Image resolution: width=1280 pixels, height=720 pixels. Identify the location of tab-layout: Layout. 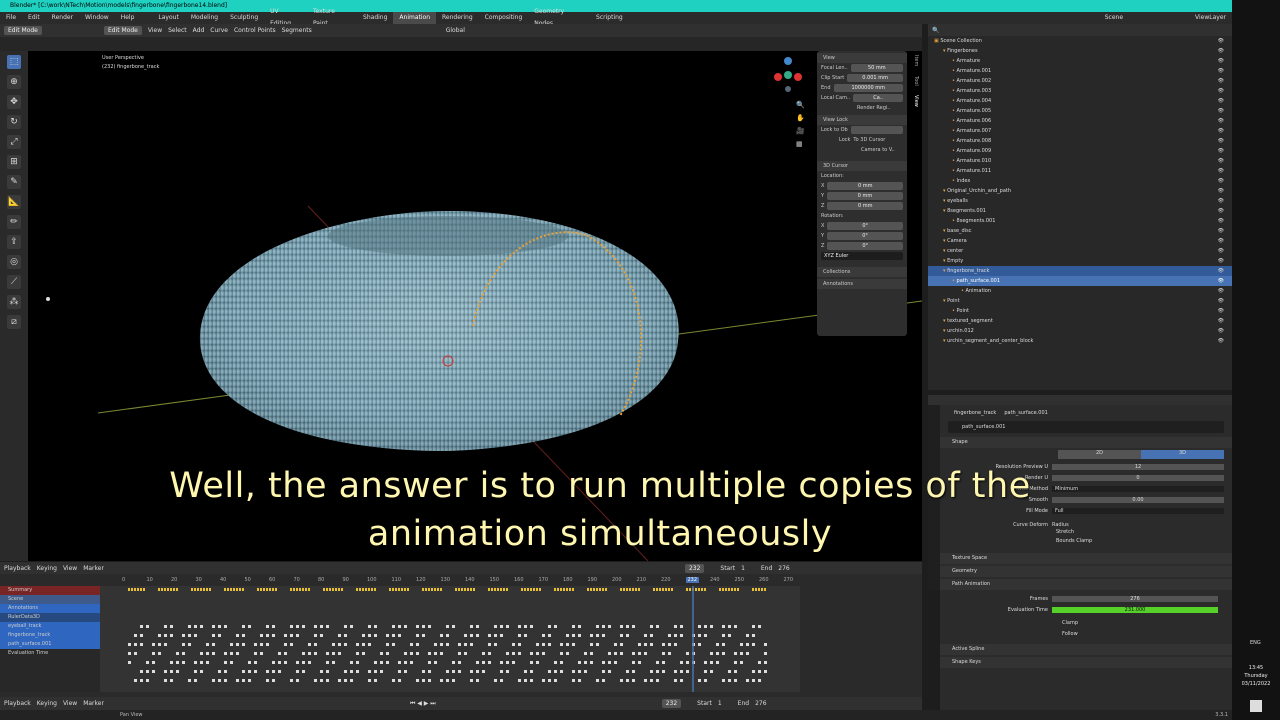
(168, 18).